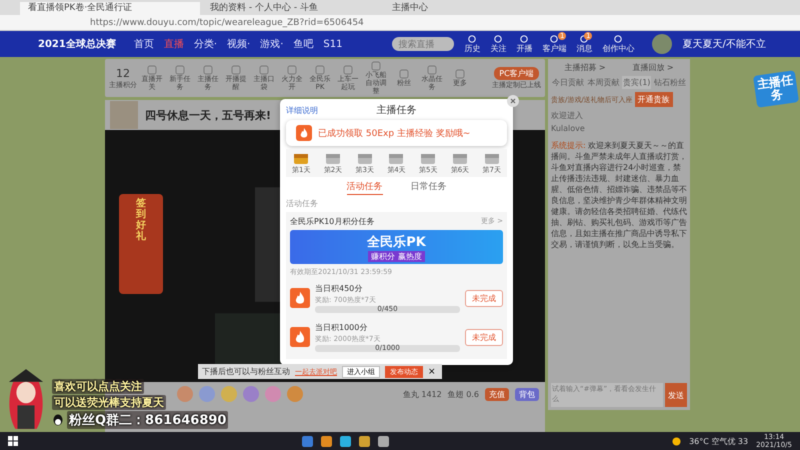 This screenshot has width=800, height=450. I want to click on toast-message: 已成功领取 50Exp 主播经验 奖励哦~, so click(396, 133).